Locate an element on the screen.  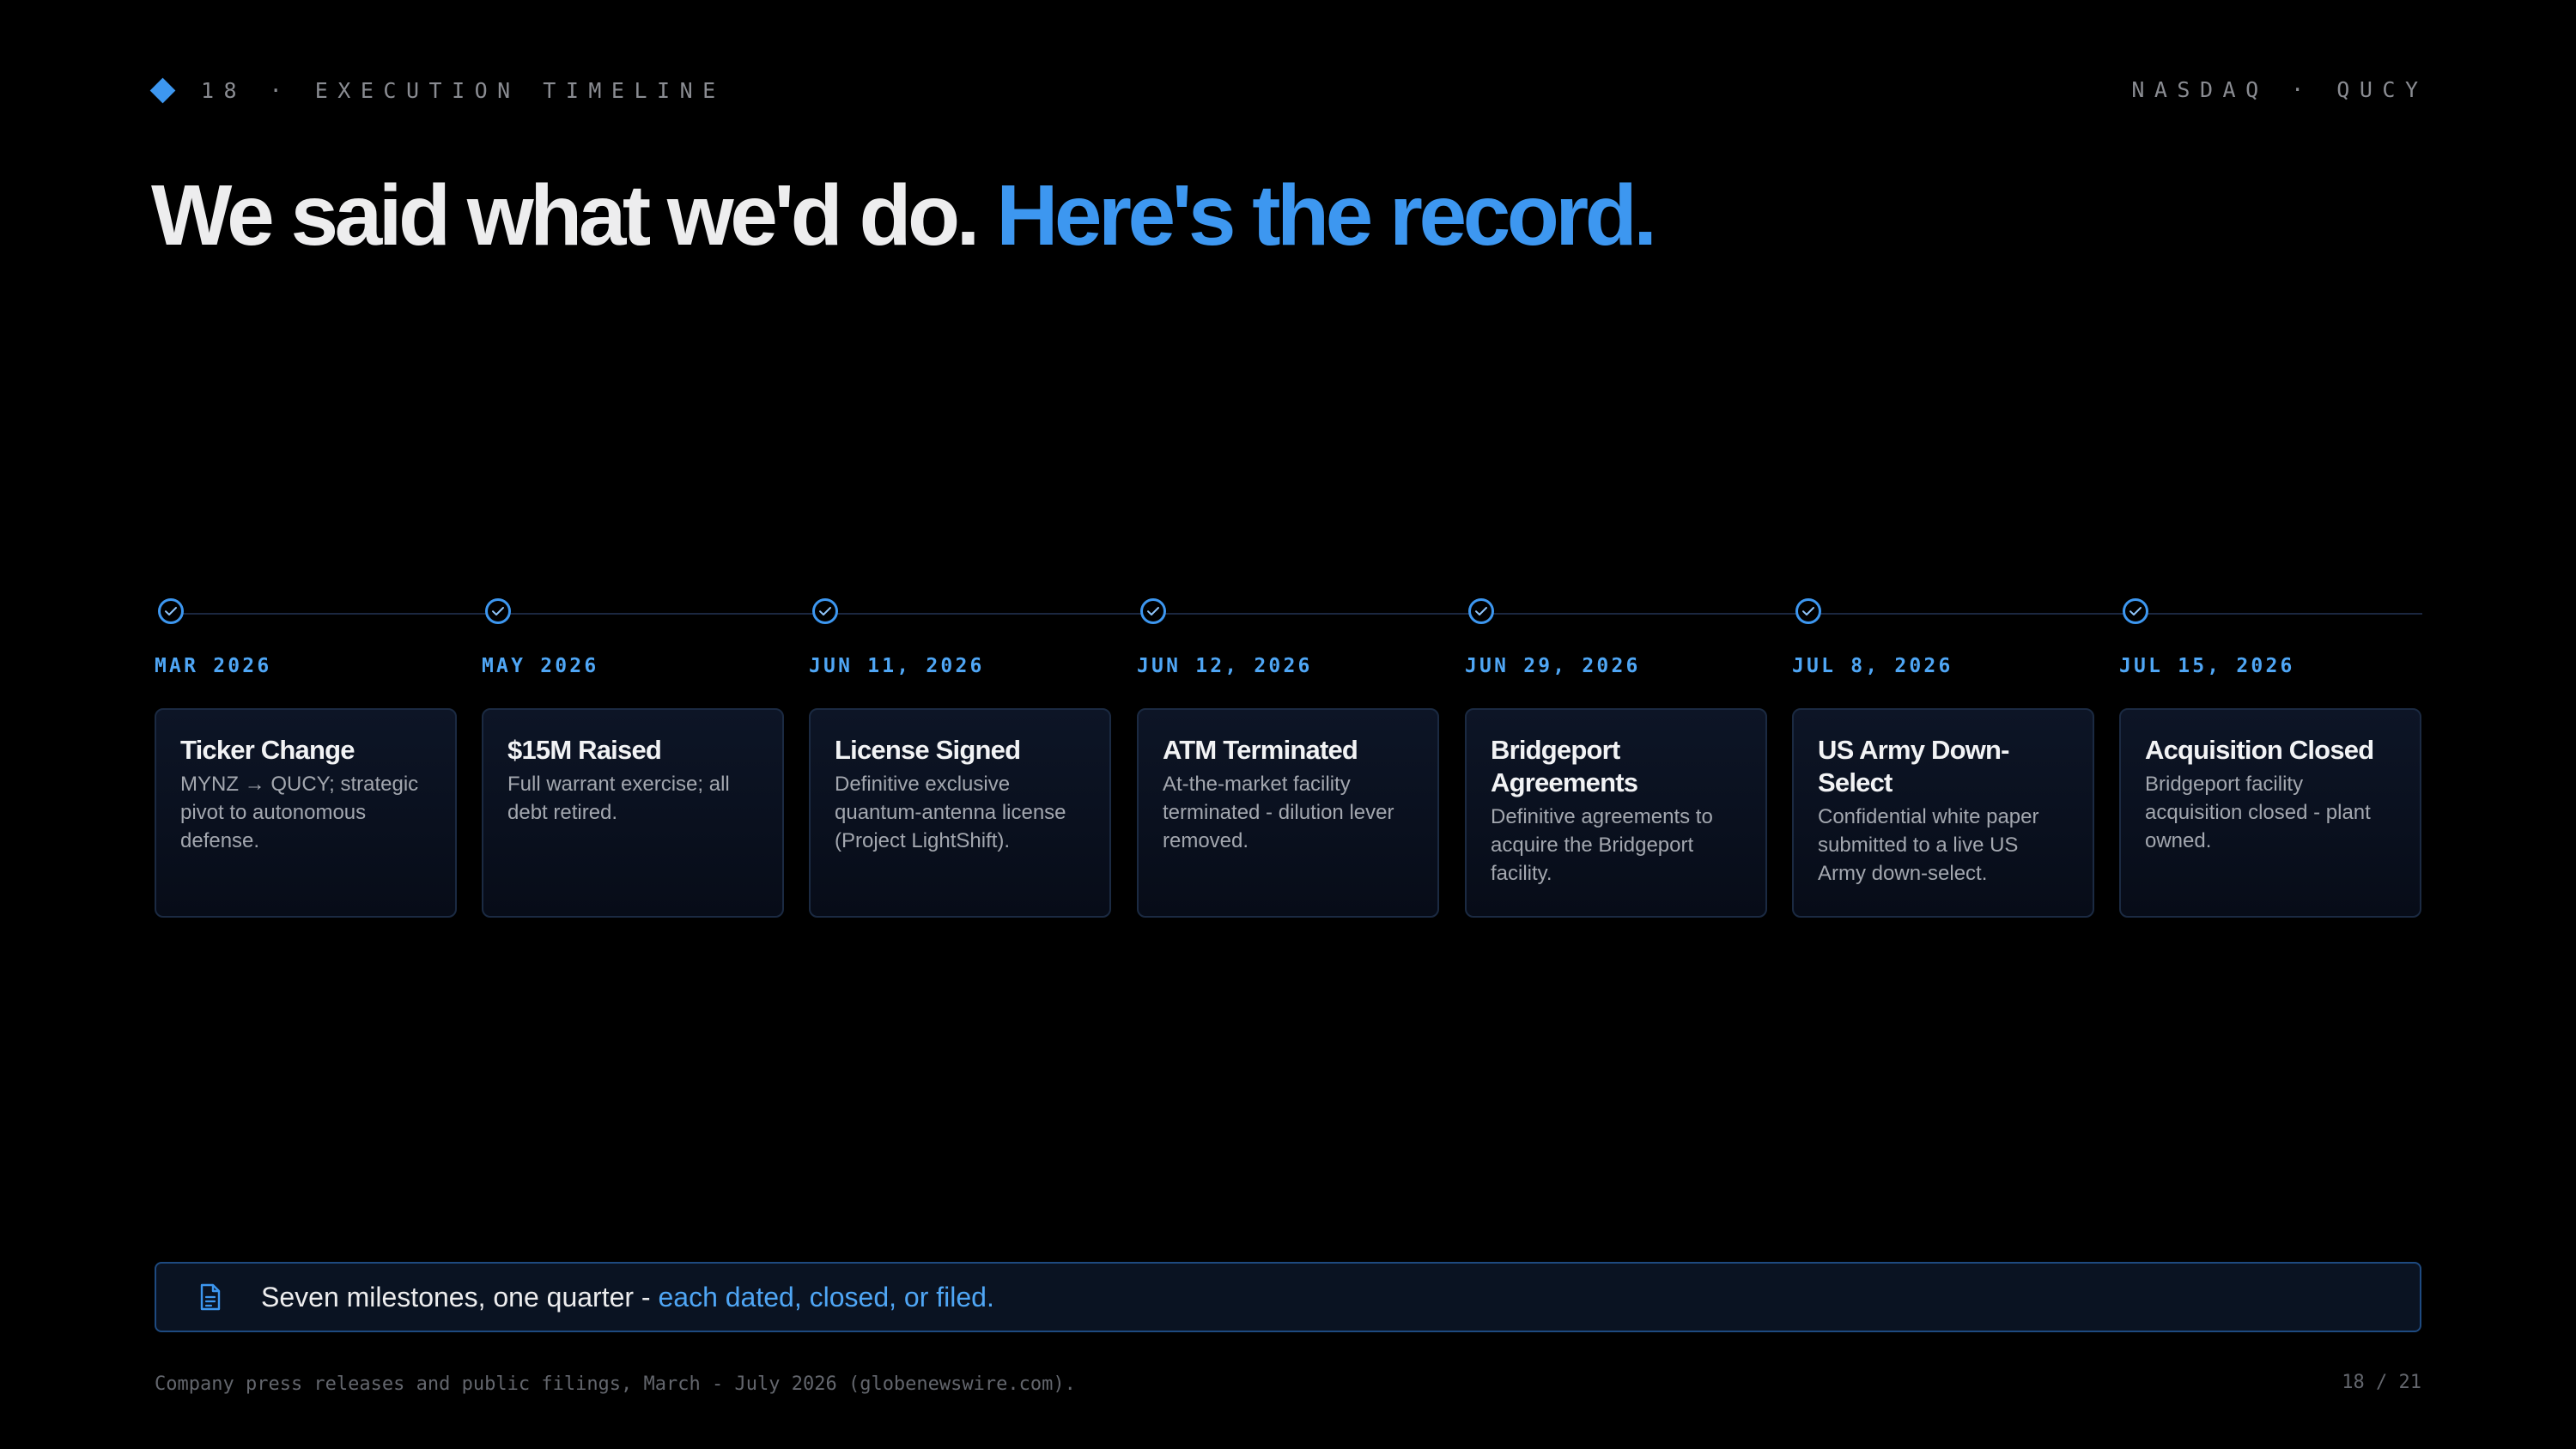
section-label: 18 · EXECUTION TIMELINE is located at coordinates (463, 90).